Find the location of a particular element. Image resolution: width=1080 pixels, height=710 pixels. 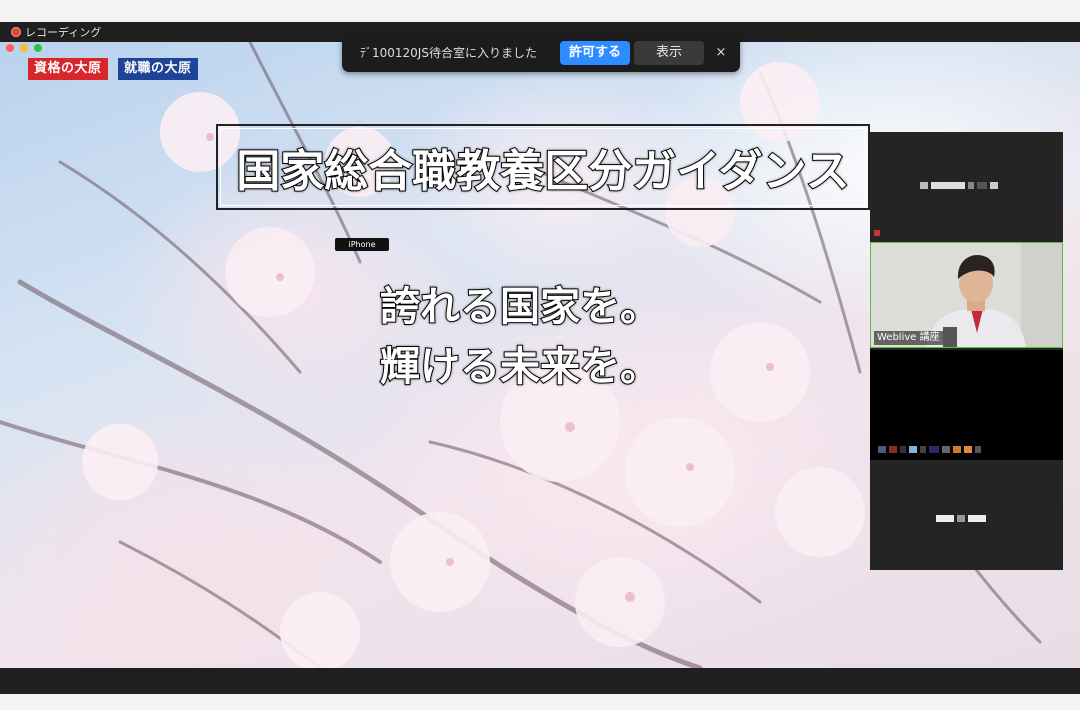

show-button: 表示 is located at coordinates (669, 53).